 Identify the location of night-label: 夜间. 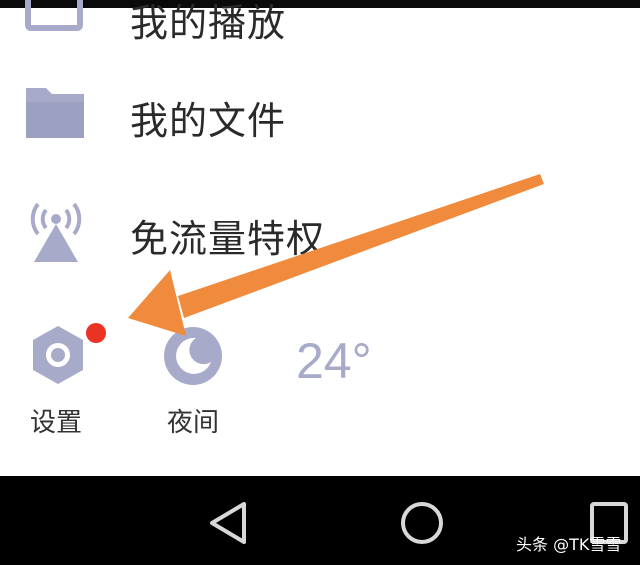
(192, 423).